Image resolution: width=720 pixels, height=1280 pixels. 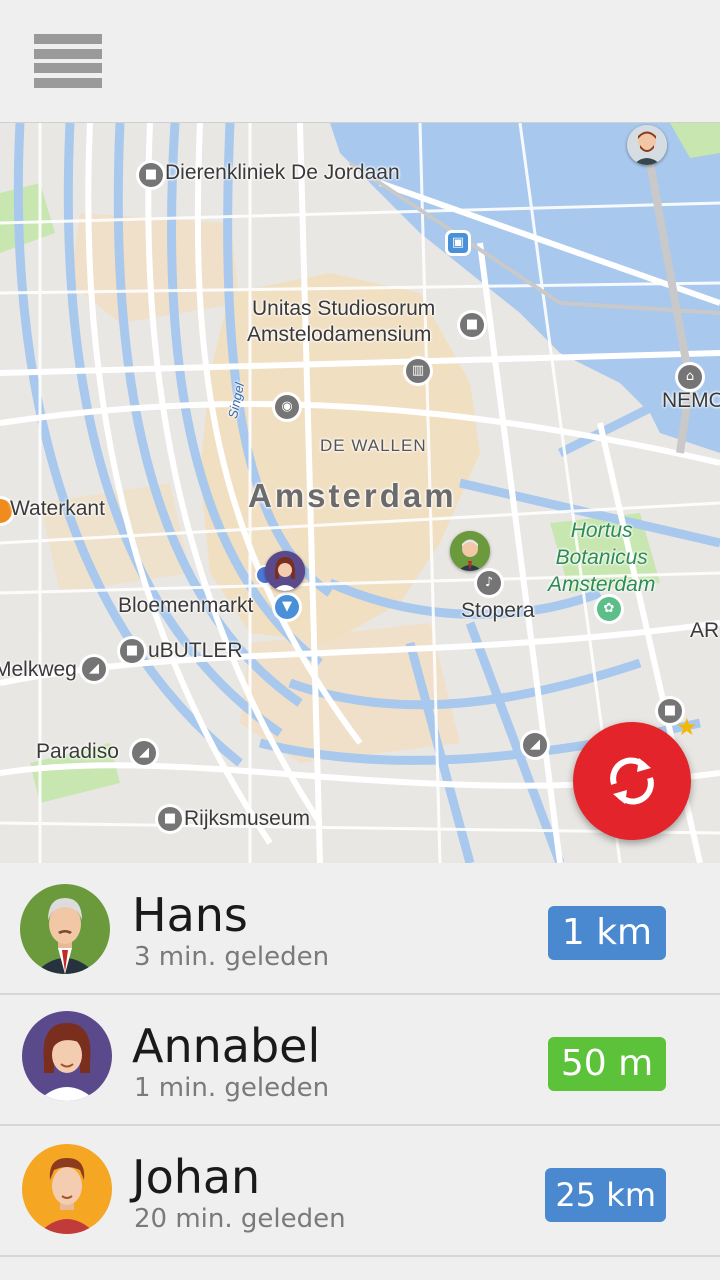 What do you see at coordinates (373, 445) in the screenshot?
I see `map-label: DE WALLEN` at bounding box center [373, 445].